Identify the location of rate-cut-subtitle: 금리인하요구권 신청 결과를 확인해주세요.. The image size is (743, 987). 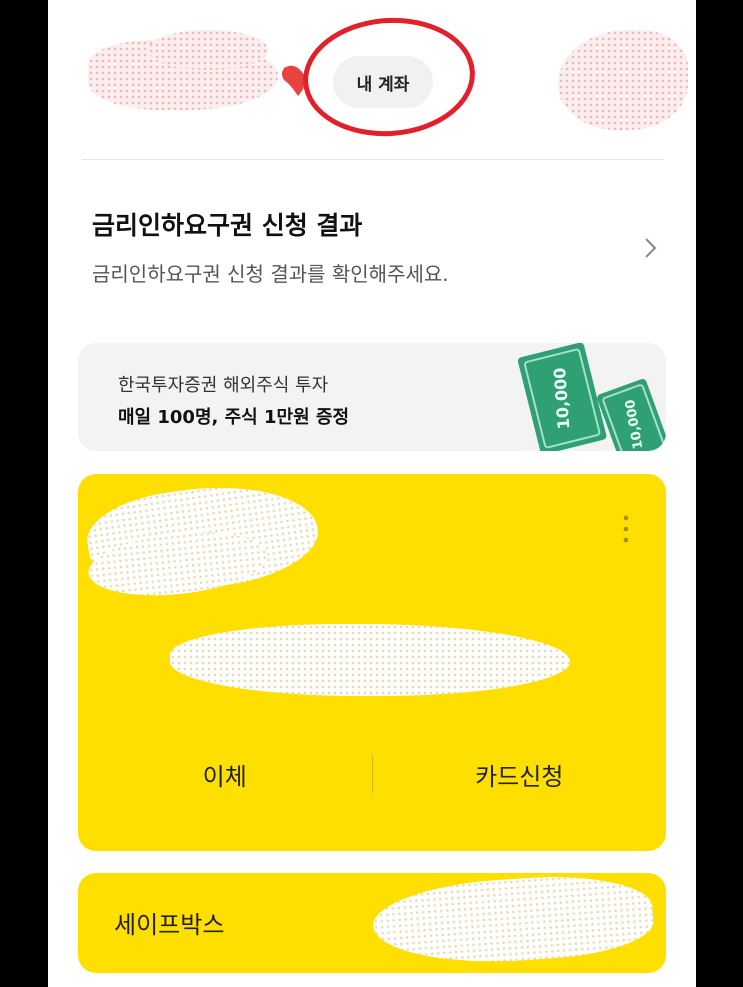
(270, 274).